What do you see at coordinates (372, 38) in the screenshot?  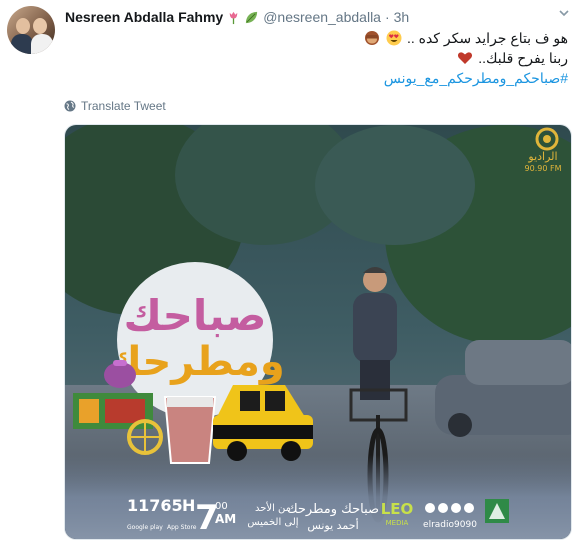 I see `see-no-evil-monkey-icon` at bounding box center [372, 38].